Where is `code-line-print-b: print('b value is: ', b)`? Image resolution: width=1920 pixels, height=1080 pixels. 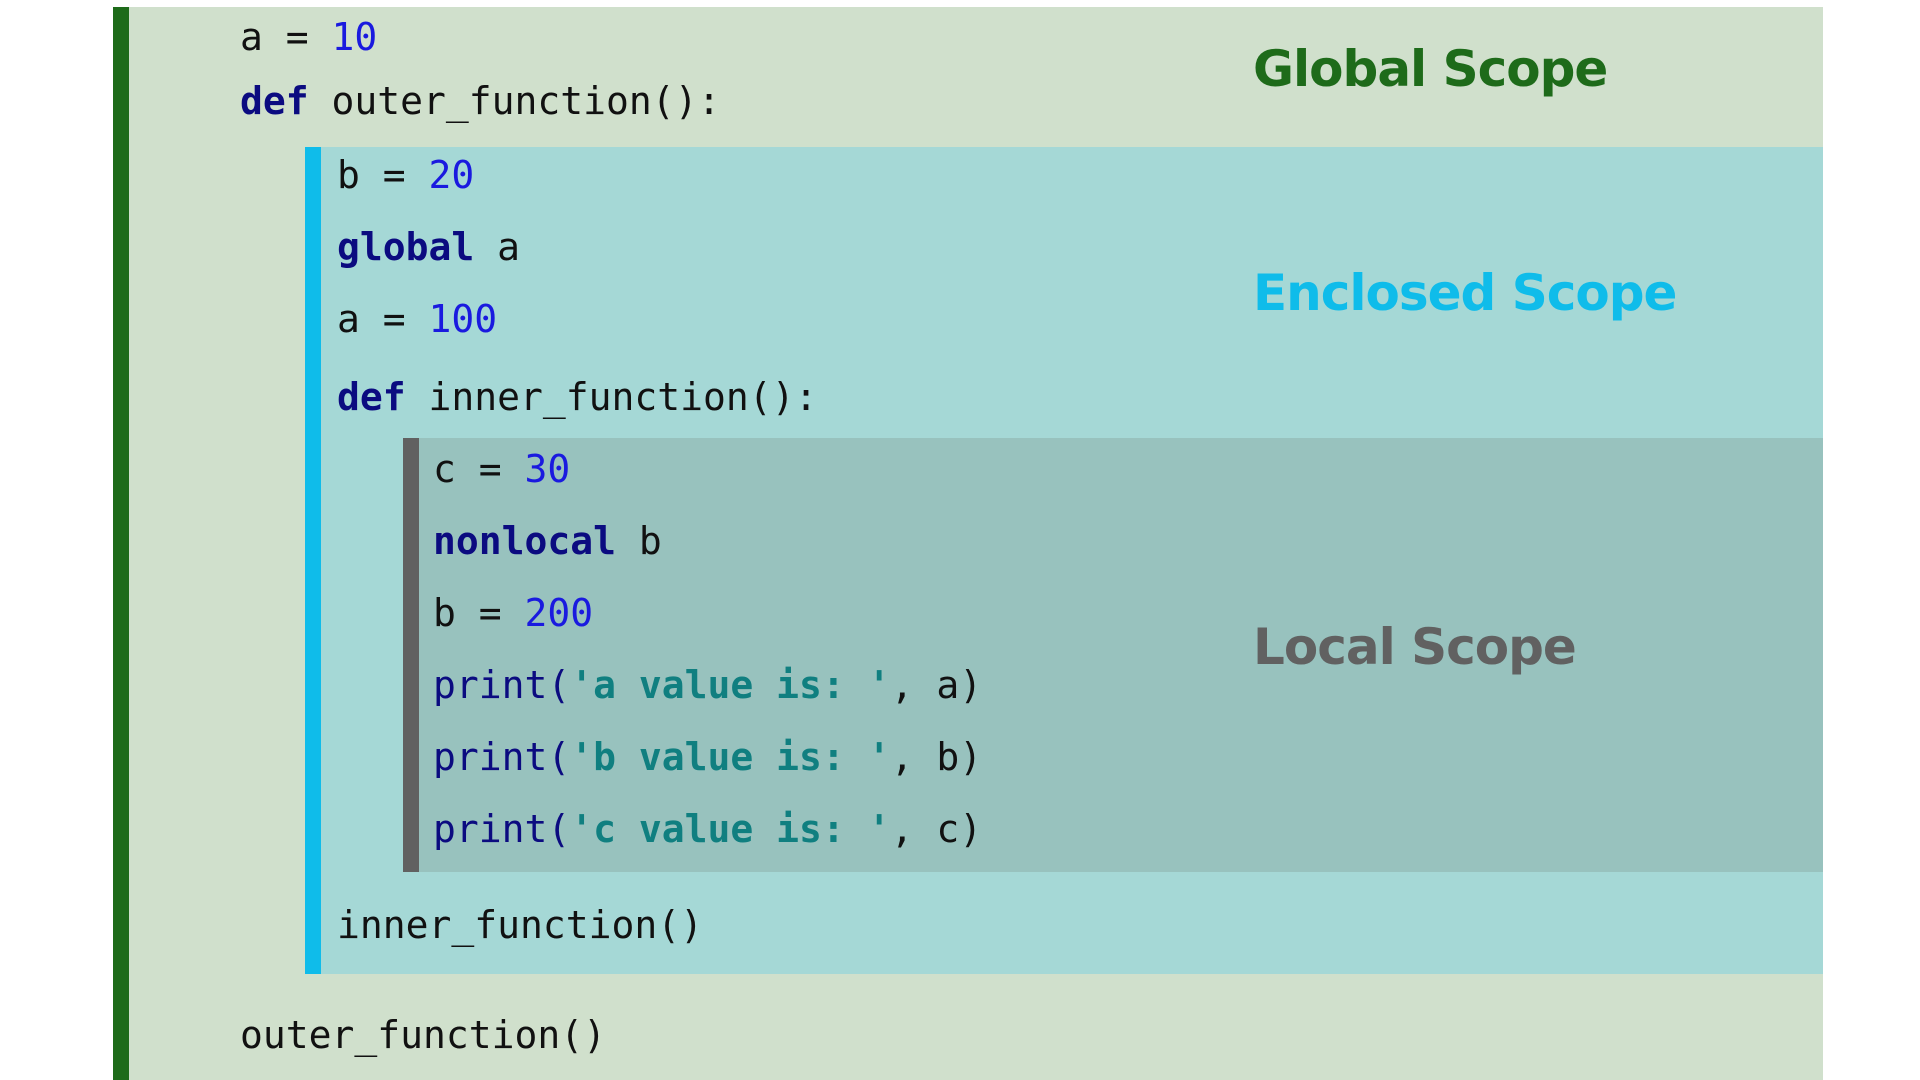
code-line-print-b: print('b value is: ', b) is located at coordinates (707, 757).